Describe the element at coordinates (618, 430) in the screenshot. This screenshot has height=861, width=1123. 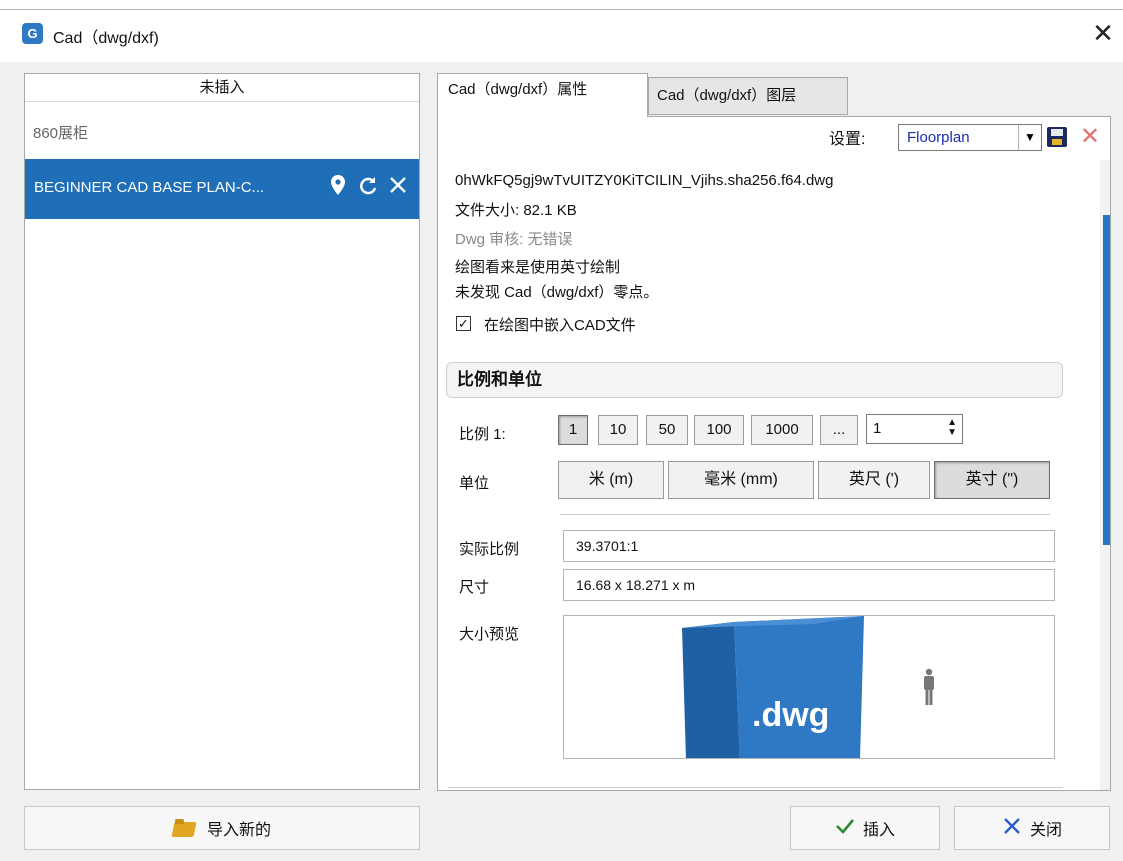
I see `scale-10-button: 10` at that location.